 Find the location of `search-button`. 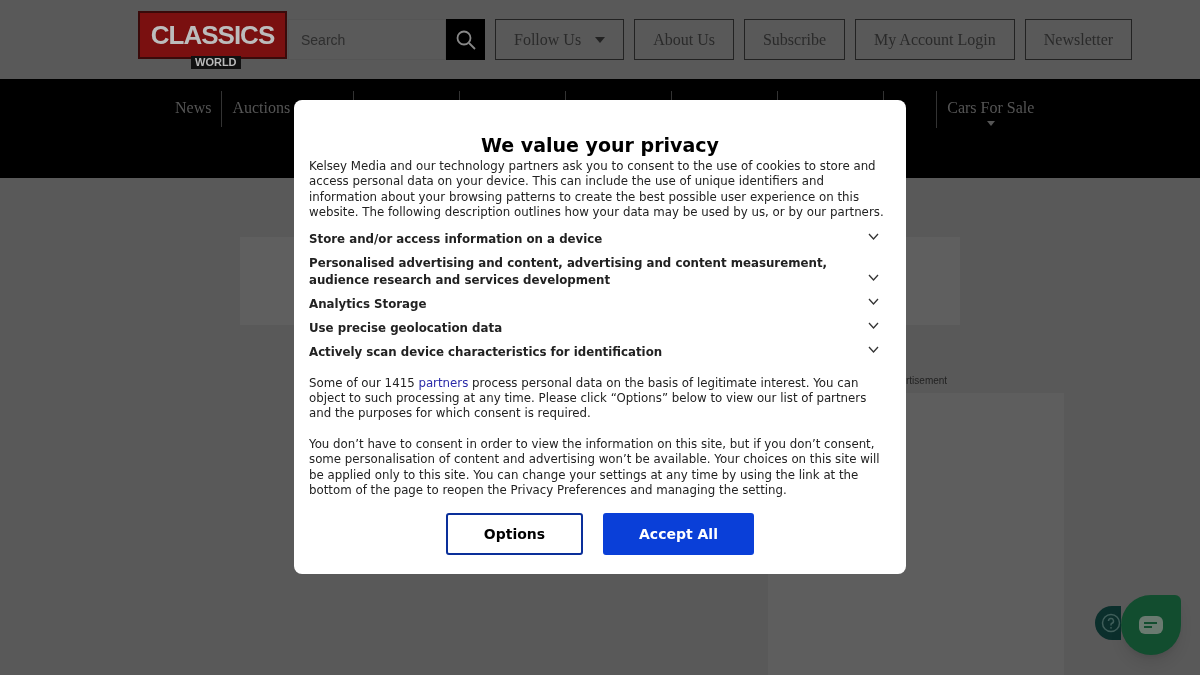

search-button is located at coordinates (465, 39).